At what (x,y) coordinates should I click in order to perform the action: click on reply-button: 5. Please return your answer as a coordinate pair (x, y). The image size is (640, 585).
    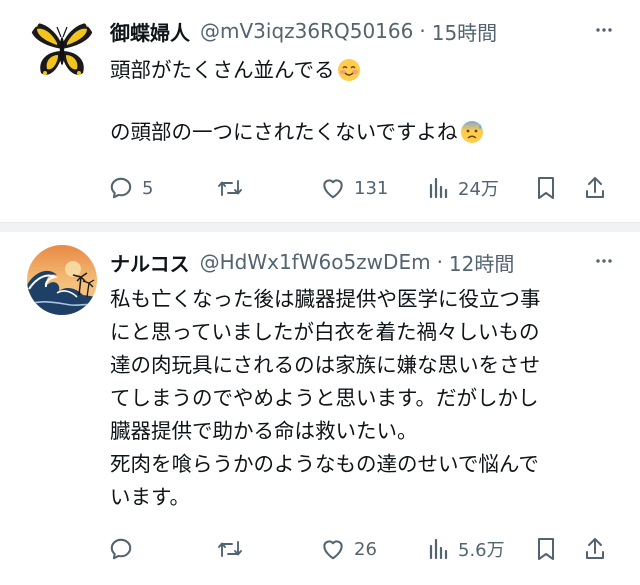
    Looking at the image, I should click on (130, 188).